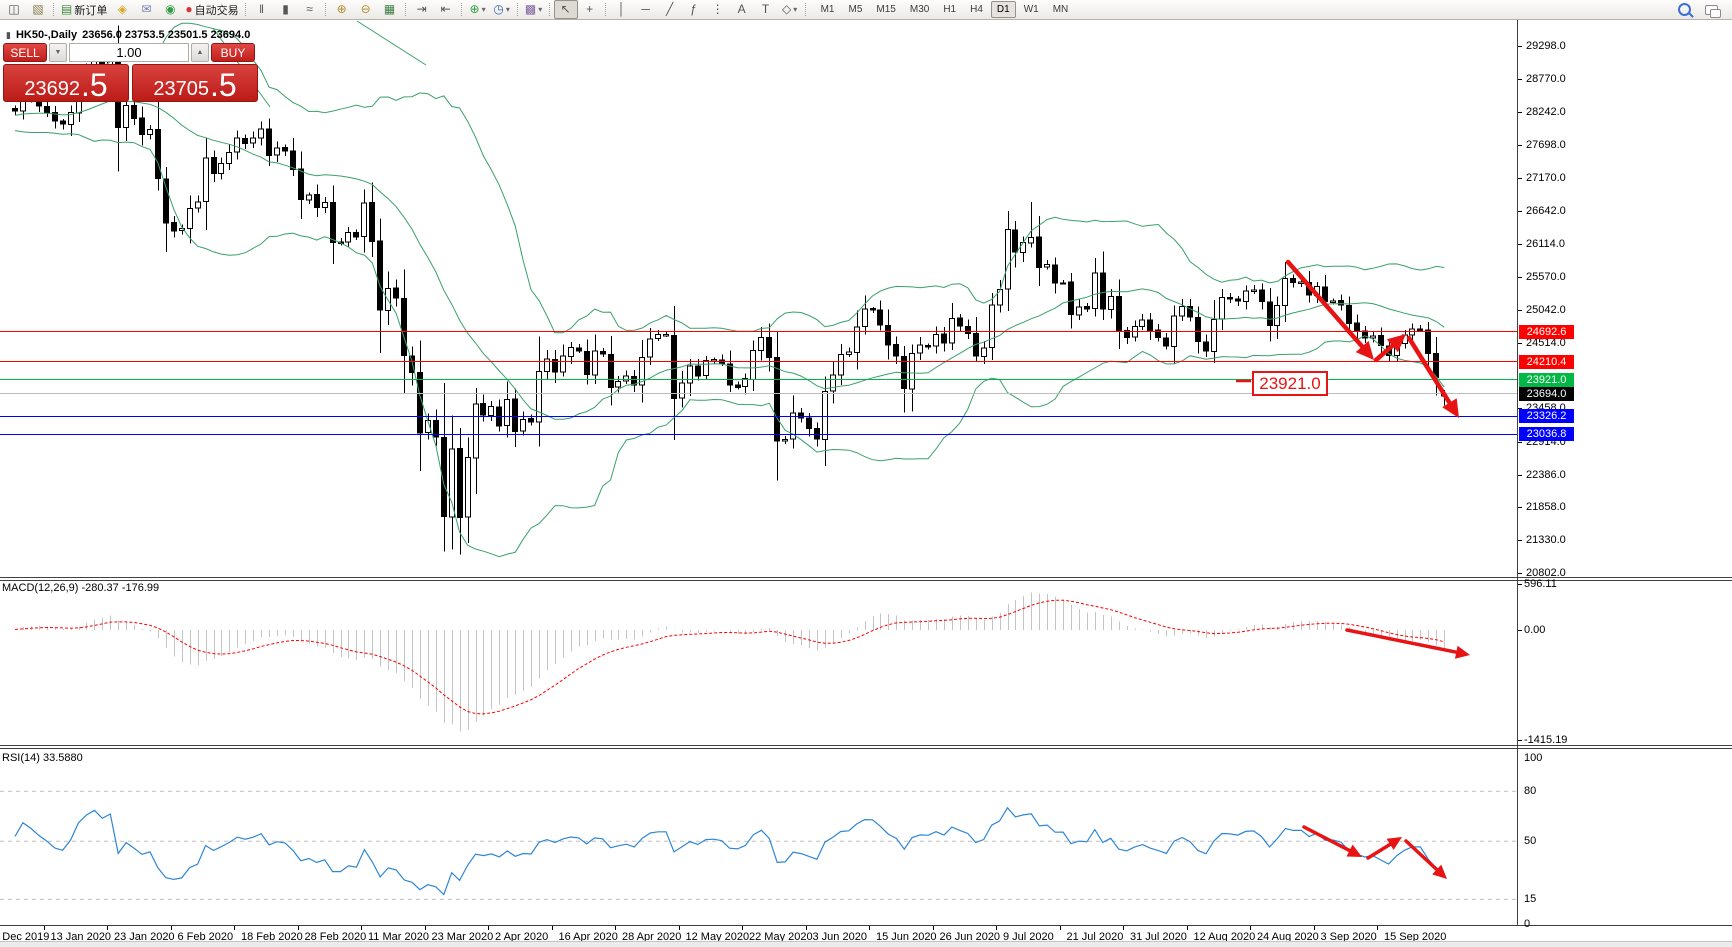 The height and width of the screenshot is (947, 1732). I want to click on template-icon: ▩ ▾, so click(534, 9).